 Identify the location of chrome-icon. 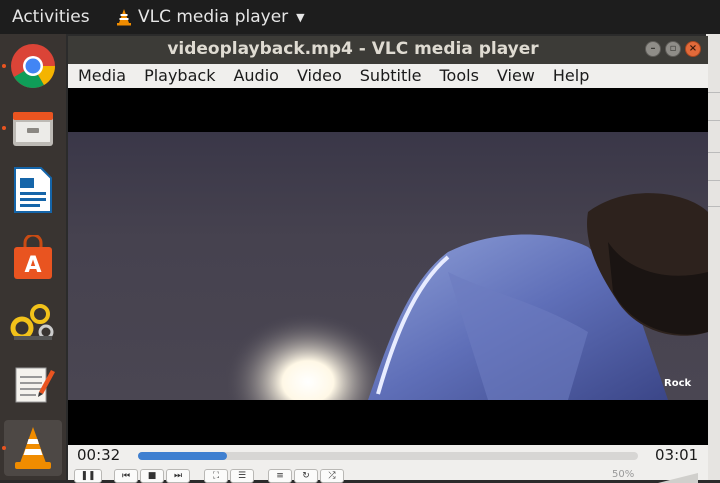
(33, 66).